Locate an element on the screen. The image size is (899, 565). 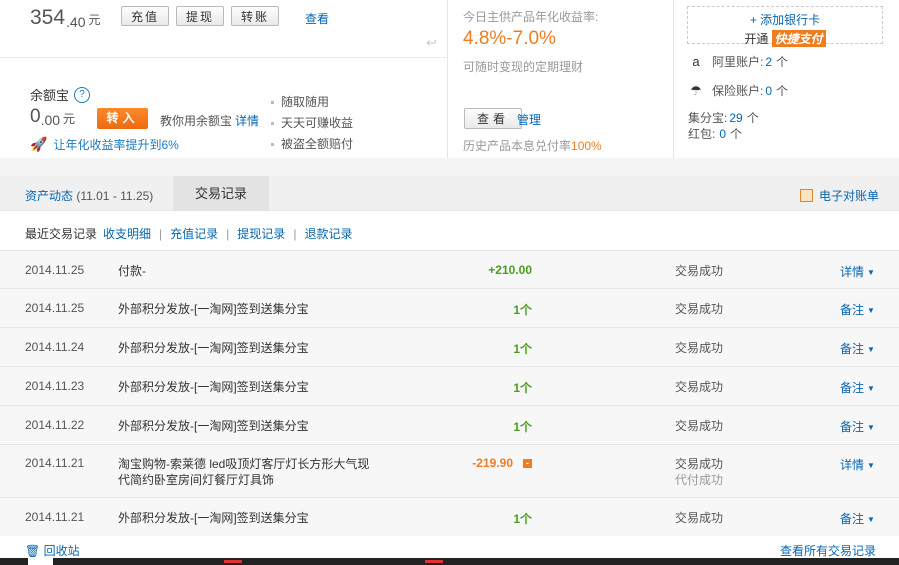
yeb-title-text: 余额宝 is located at coordinates (50, 95).